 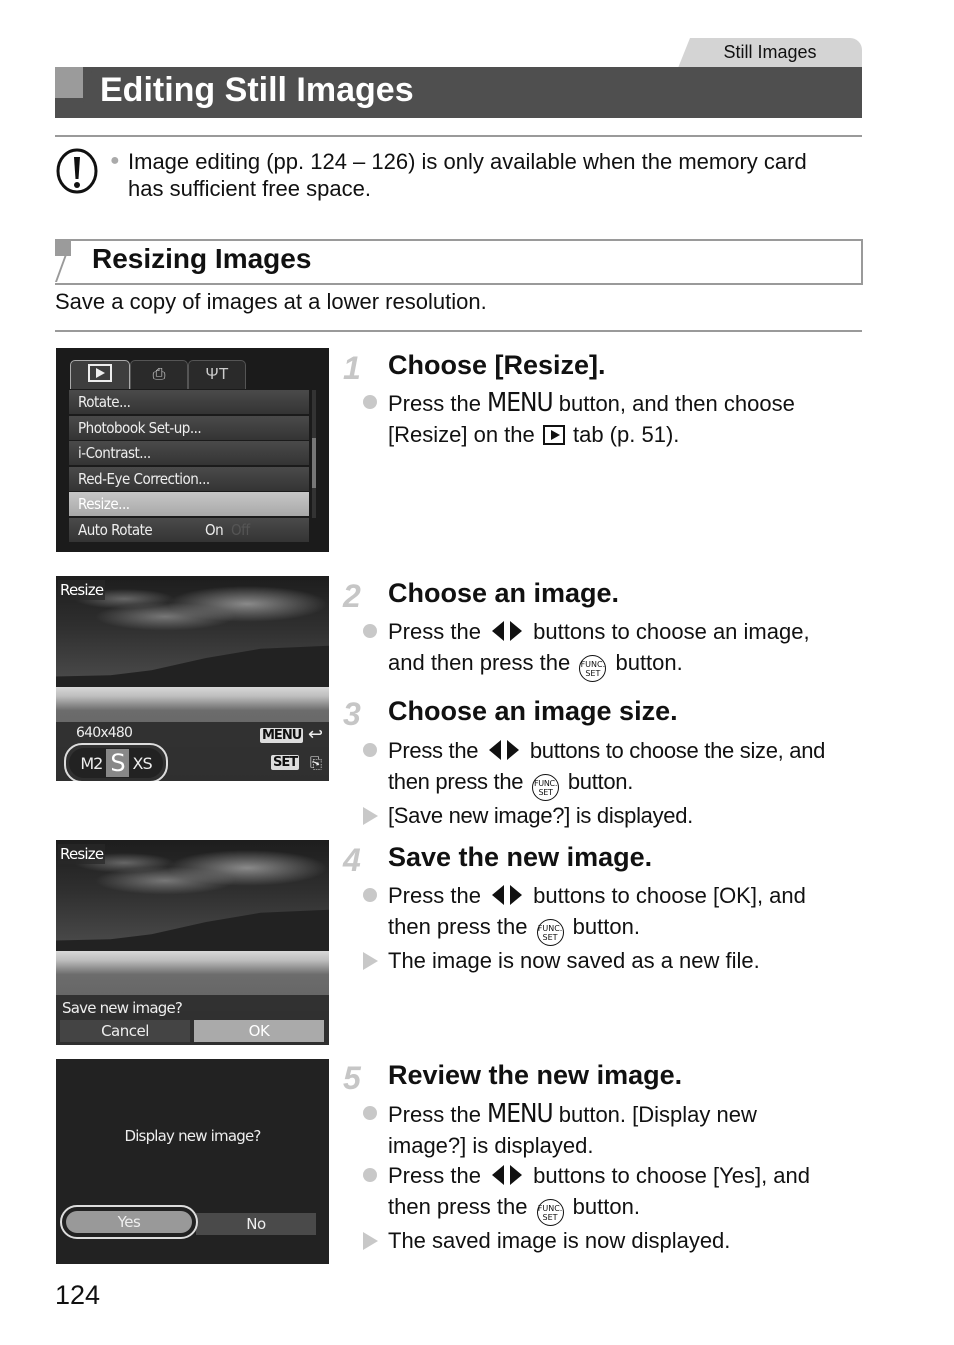 I want to click on text: [Resize] on the, so click(x=464, y=434).